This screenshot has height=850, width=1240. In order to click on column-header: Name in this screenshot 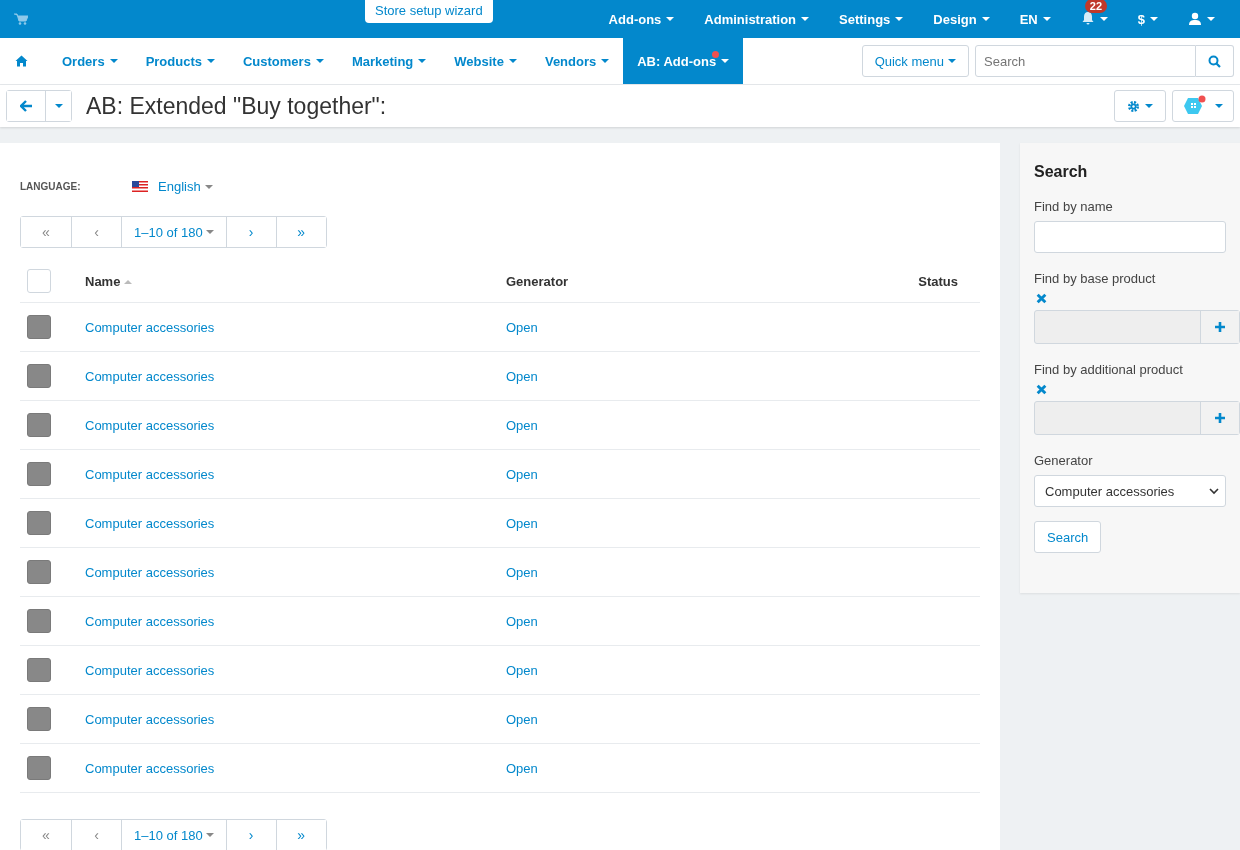, I will do `click(295, 281)`.